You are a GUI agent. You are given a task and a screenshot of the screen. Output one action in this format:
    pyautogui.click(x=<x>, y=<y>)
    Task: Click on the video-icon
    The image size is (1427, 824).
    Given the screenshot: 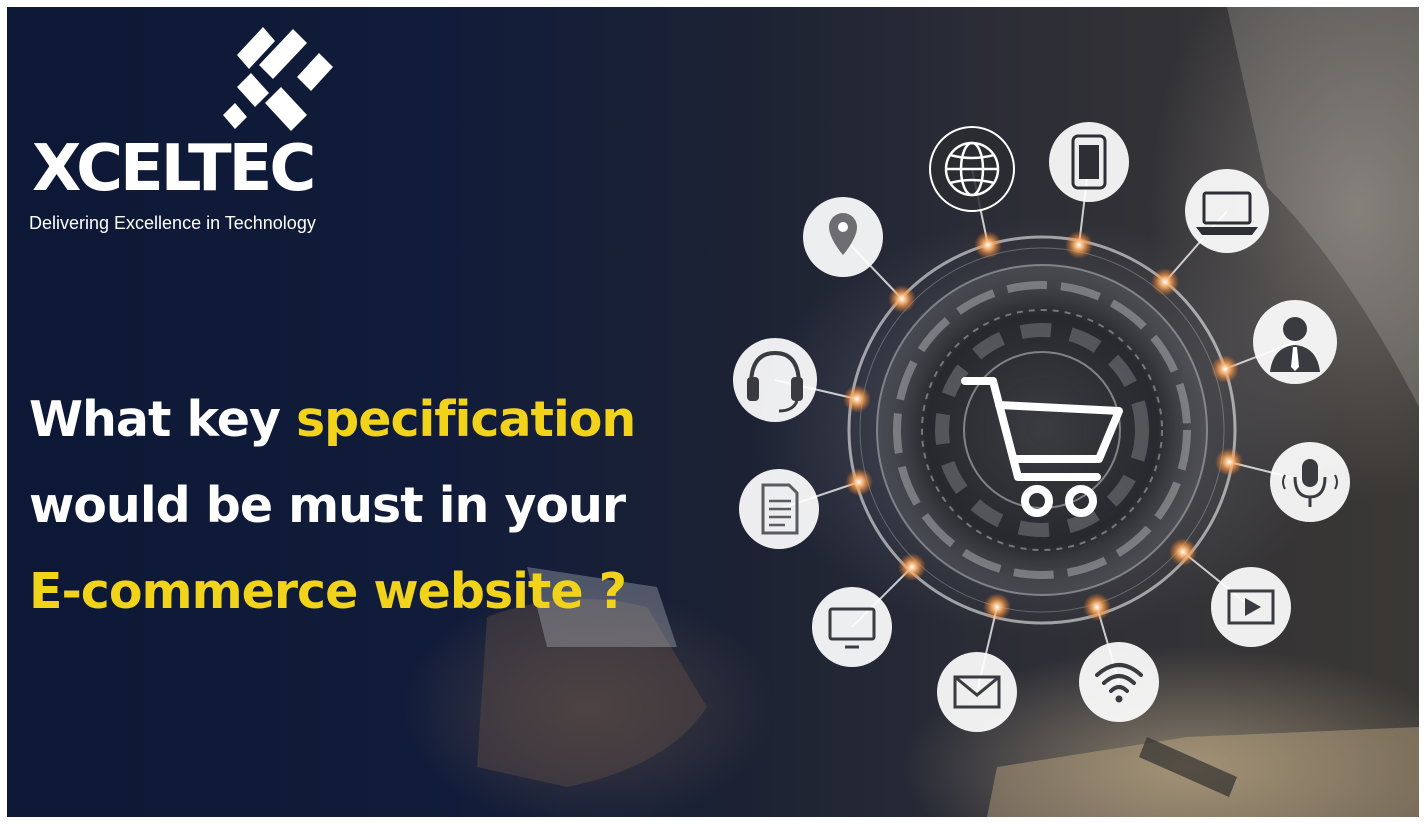 What is the action you would take?
    pyautogui.click(x=1251, y=607)
    